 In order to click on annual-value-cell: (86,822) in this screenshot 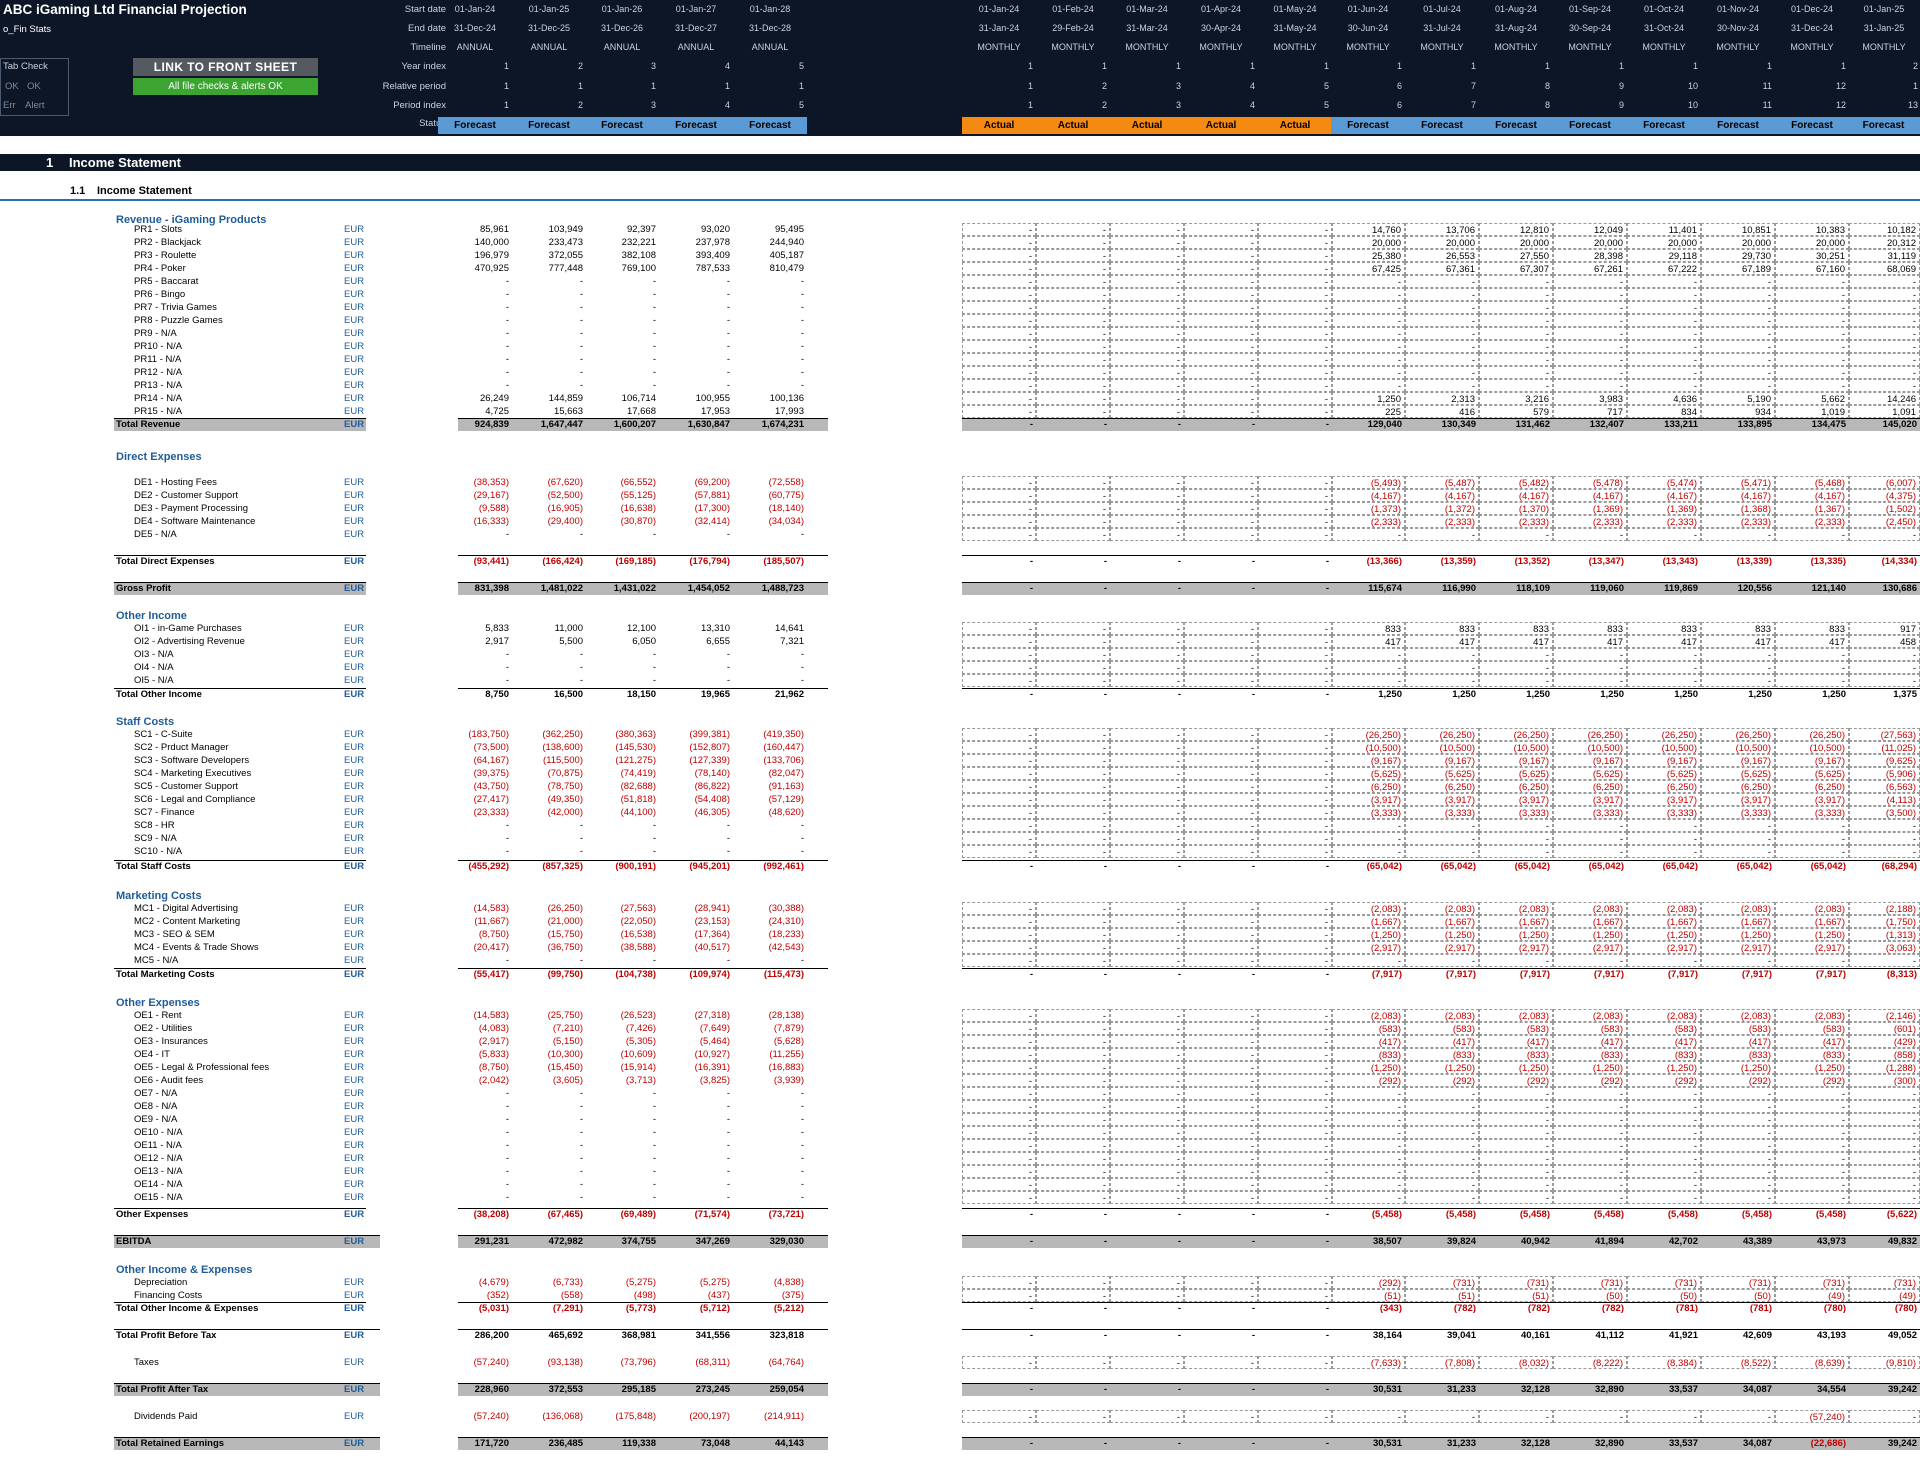, I will do `click(694, 786)`.